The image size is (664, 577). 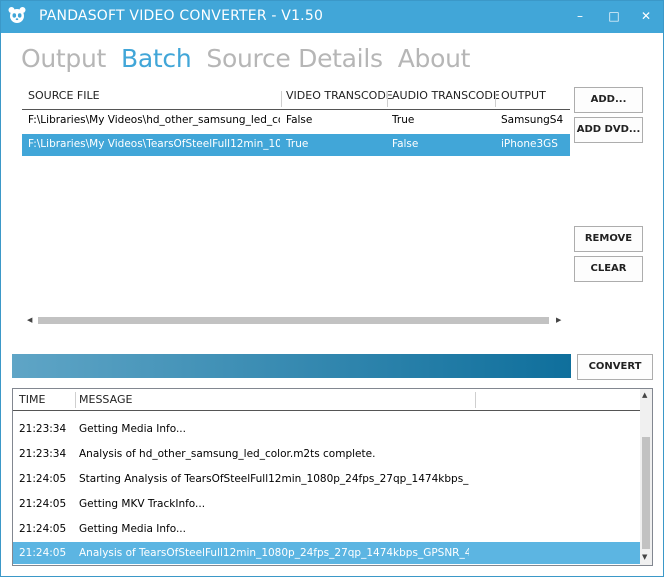 I want to click on tab-bar: Output Batch Source Details About, so click(x=253, y=61).